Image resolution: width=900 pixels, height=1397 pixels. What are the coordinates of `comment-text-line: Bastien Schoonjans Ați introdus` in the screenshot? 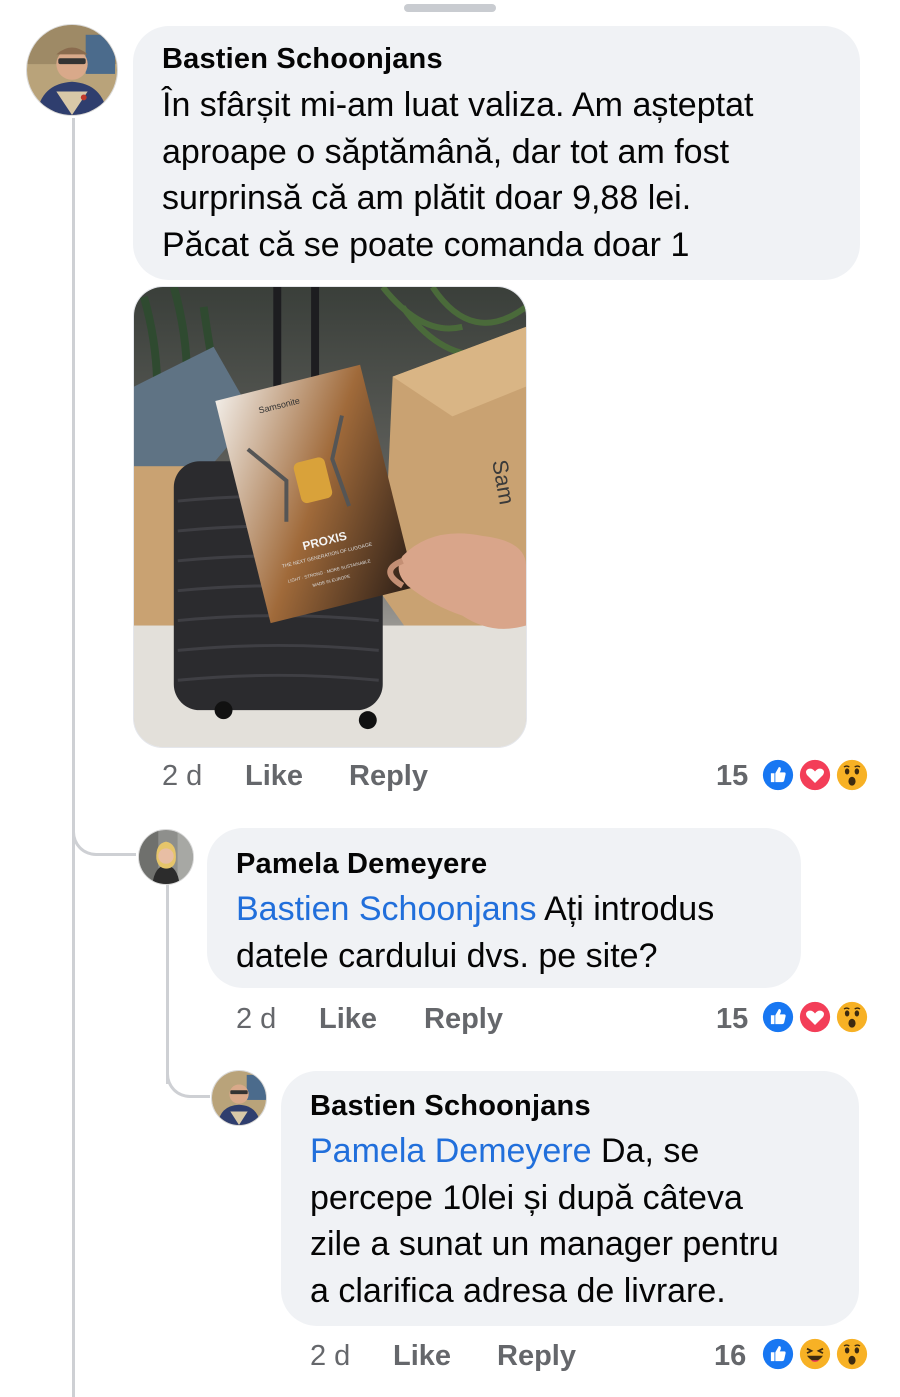 It's located at (475, 909).